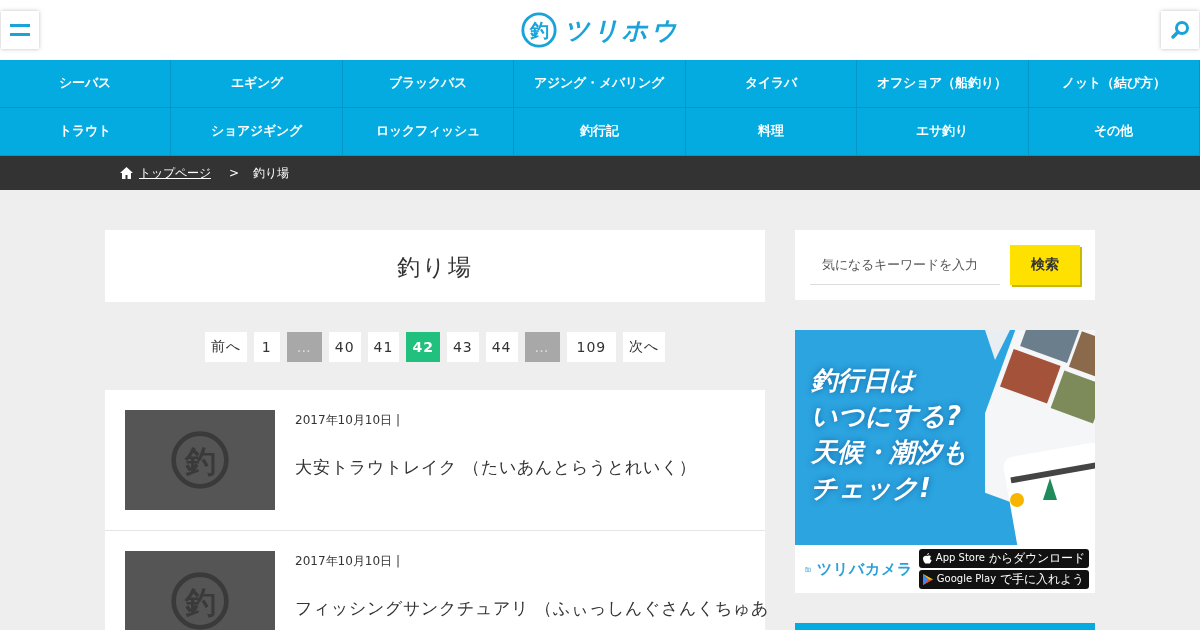 Image resolution: width=1200 pixels, height=630 pixels. Describe the element at coordinates (864, 569) in the screenshot. I see `app-name: ツリバカメラ` at that location.